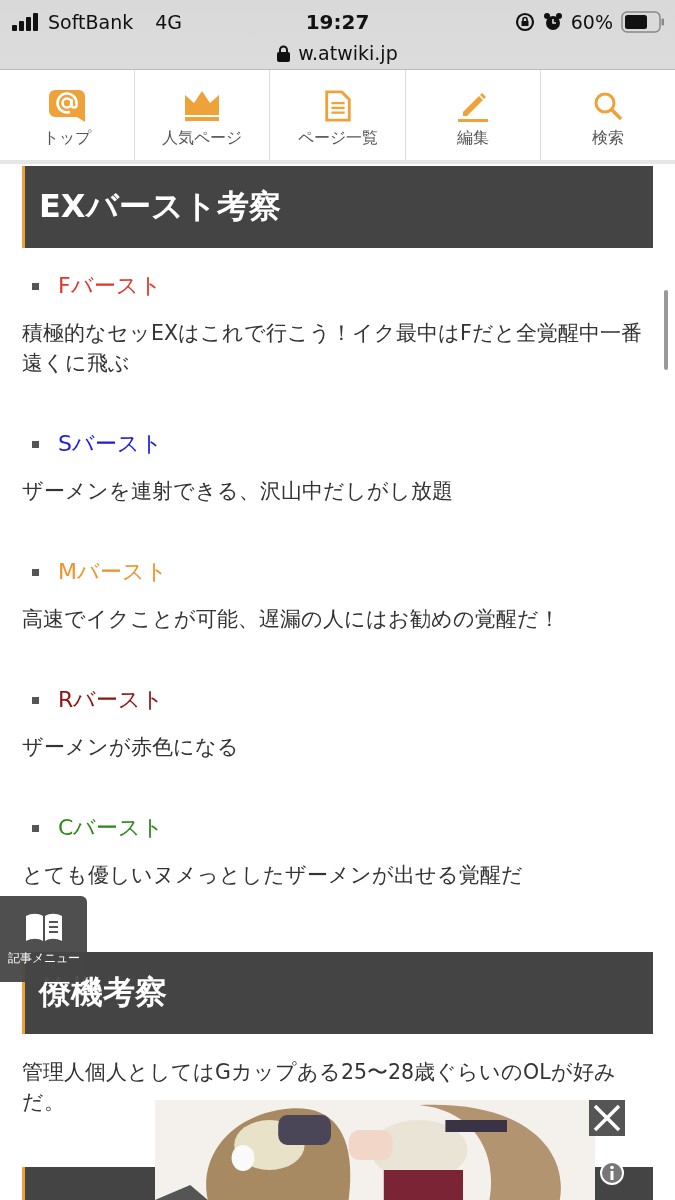  Describe the element at coordinates (111, 700) in the screenshot. I see `burst-link: Rバースト` at that location.